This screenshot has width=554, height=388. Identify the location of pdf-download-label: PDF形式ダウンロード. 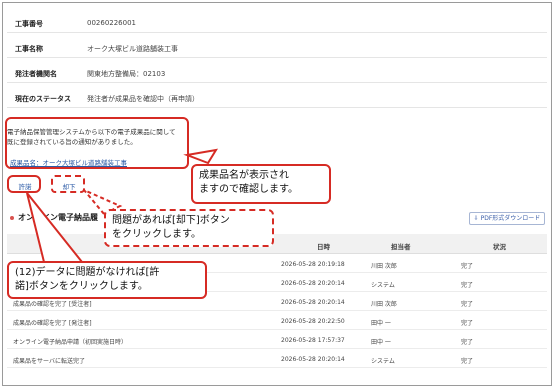
(510, 218).